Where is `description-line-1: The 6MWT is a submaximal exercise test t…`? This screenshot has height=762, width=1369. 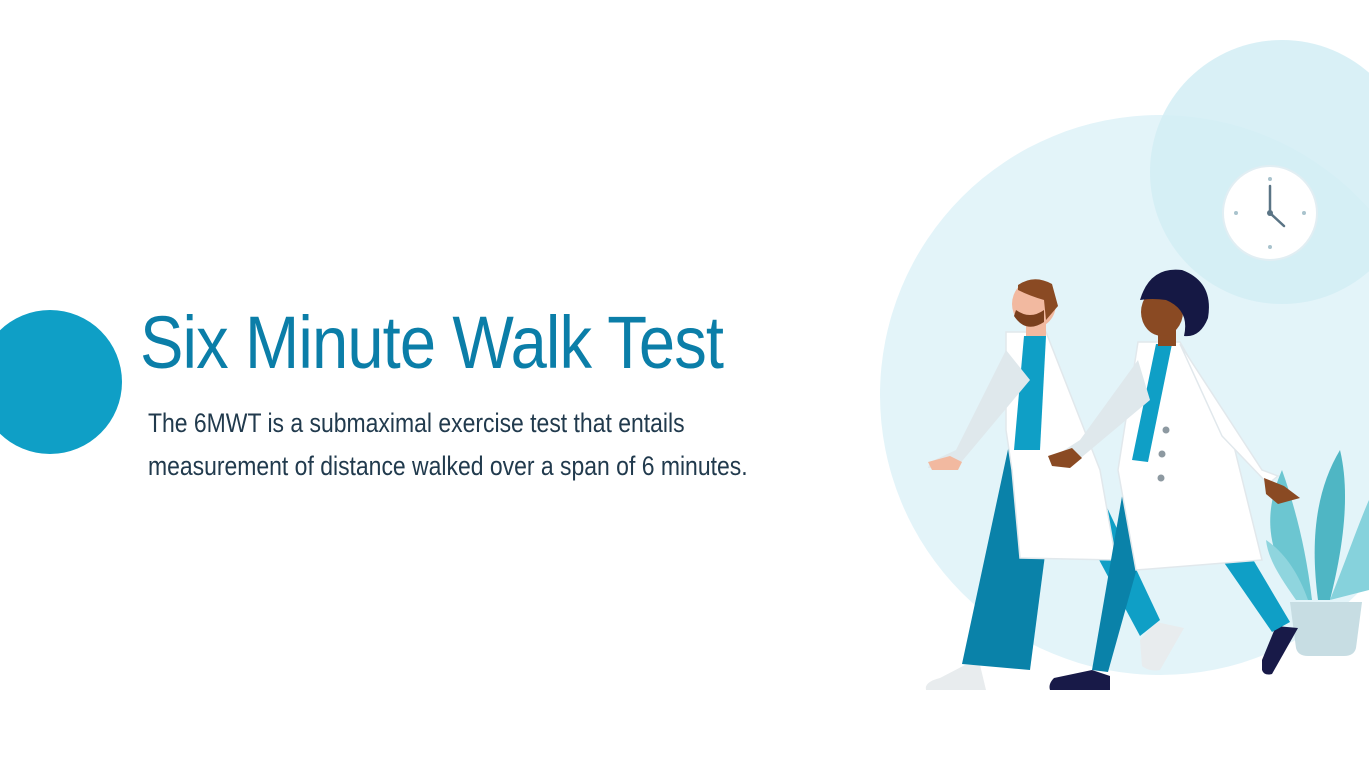
description-line-1: The 6MWT is a submaximal exercise test t… is located at coordinates (416, 423).